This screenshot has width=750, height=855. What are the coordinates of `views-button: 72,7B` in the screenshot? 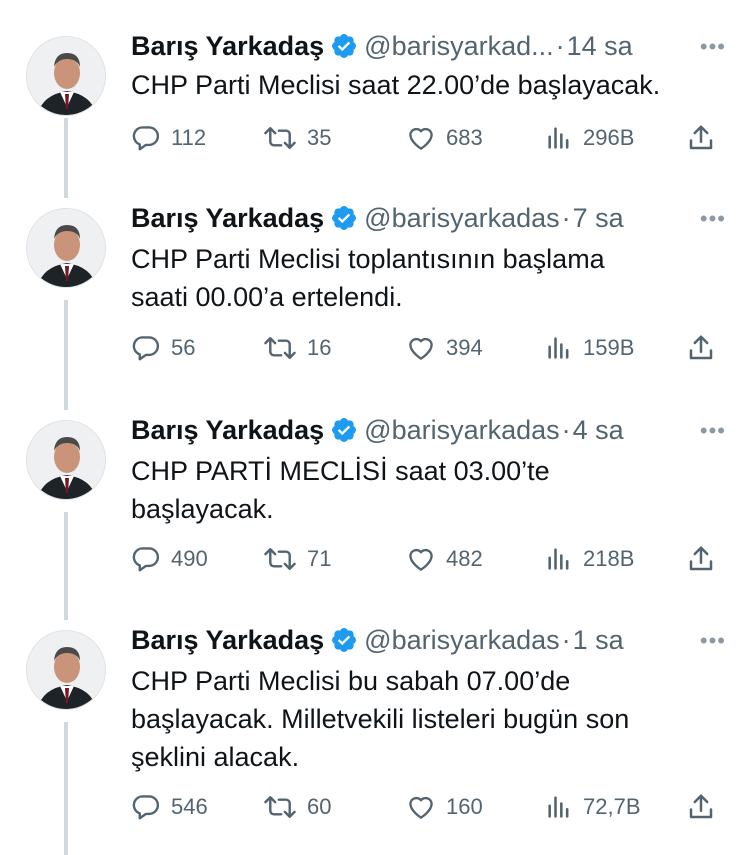 It's located at (593, 807).